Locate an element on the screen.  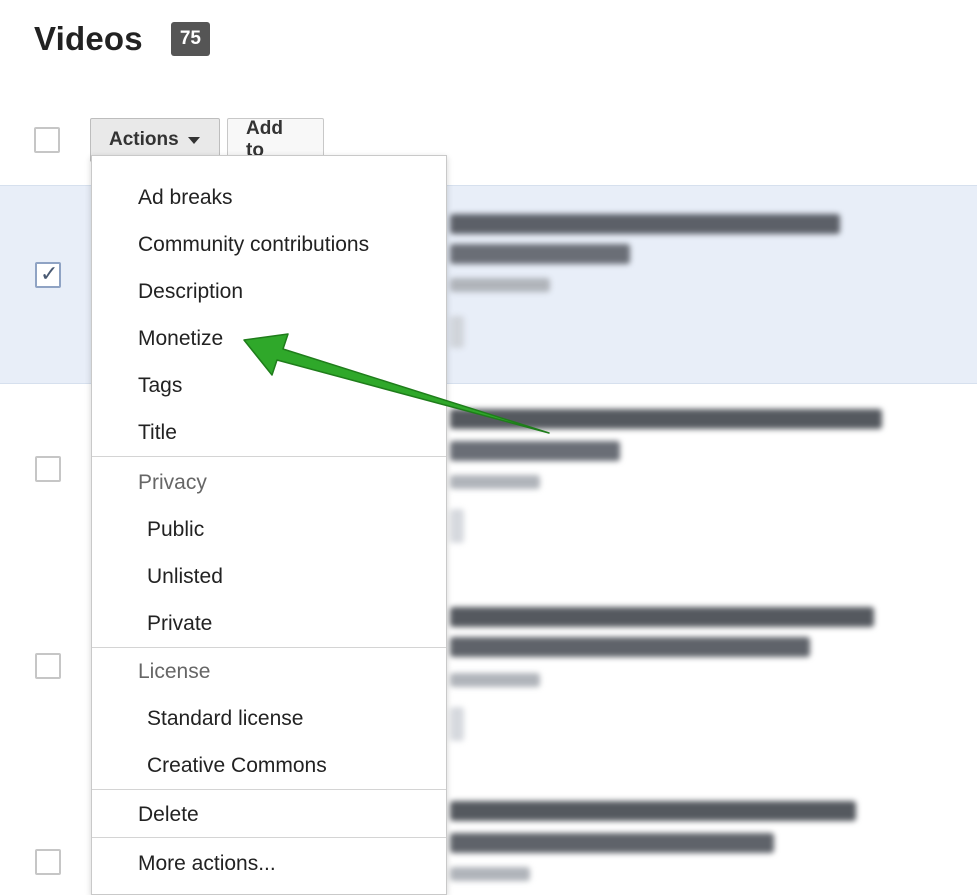
video-count-badge: 75 is located at coordinates (190, 39).